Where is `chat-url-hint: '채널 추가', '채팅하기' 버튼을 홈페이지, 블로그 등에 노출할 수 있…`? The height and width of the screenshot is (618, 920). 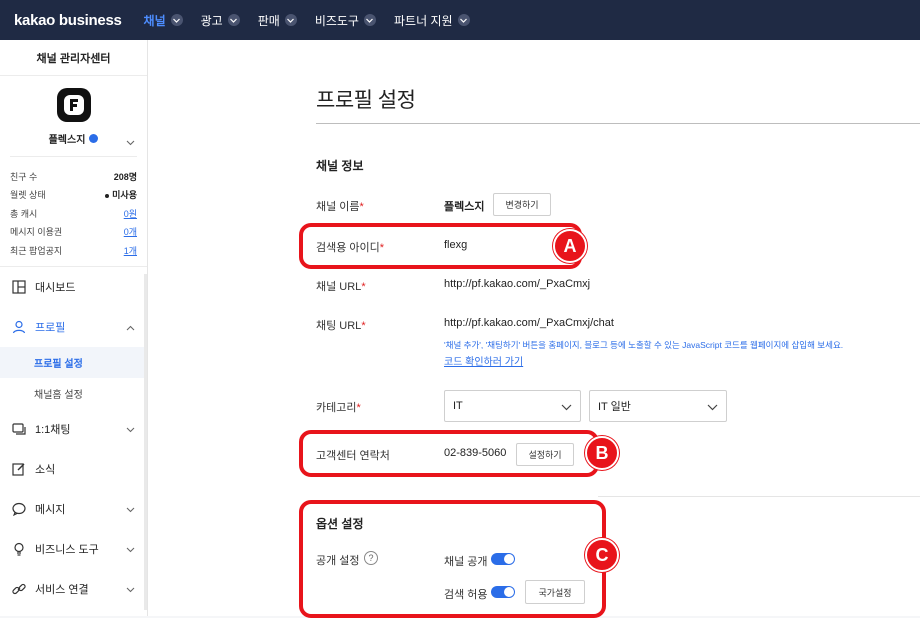
chat-url-hint: '채널 추가', '채팅하기' 버튼을 홈페이지, 블로그 등에 노출할 수 있… is located at coordinates (644, 345).